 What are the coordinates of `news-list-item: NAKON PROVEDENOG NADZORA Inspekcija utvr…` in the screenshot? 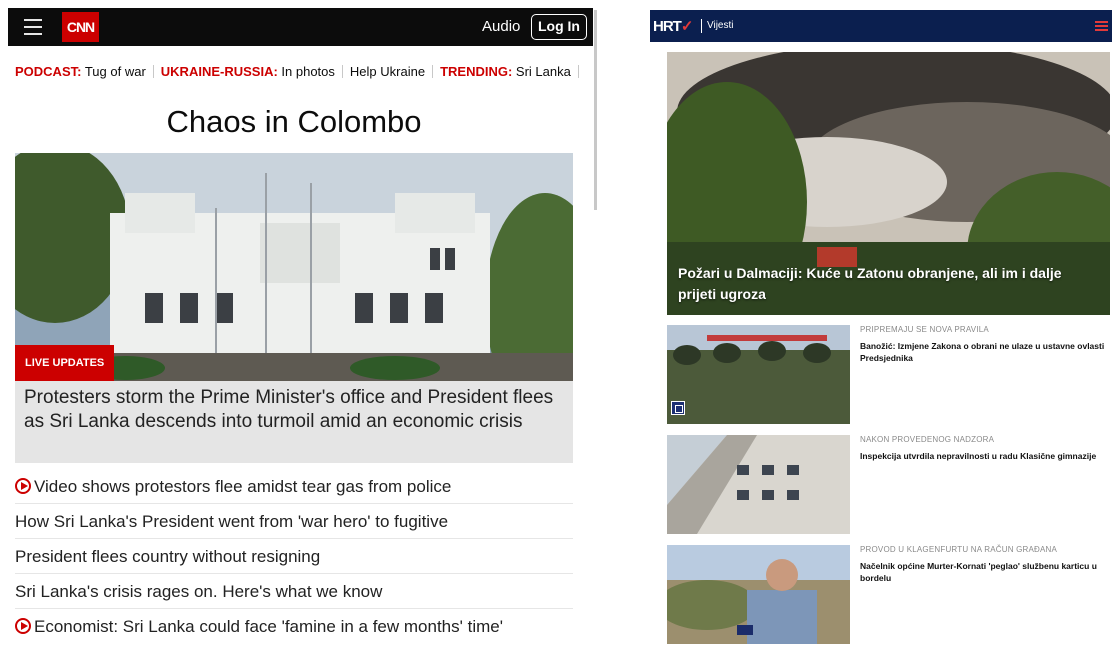 It's located at (888, 484).